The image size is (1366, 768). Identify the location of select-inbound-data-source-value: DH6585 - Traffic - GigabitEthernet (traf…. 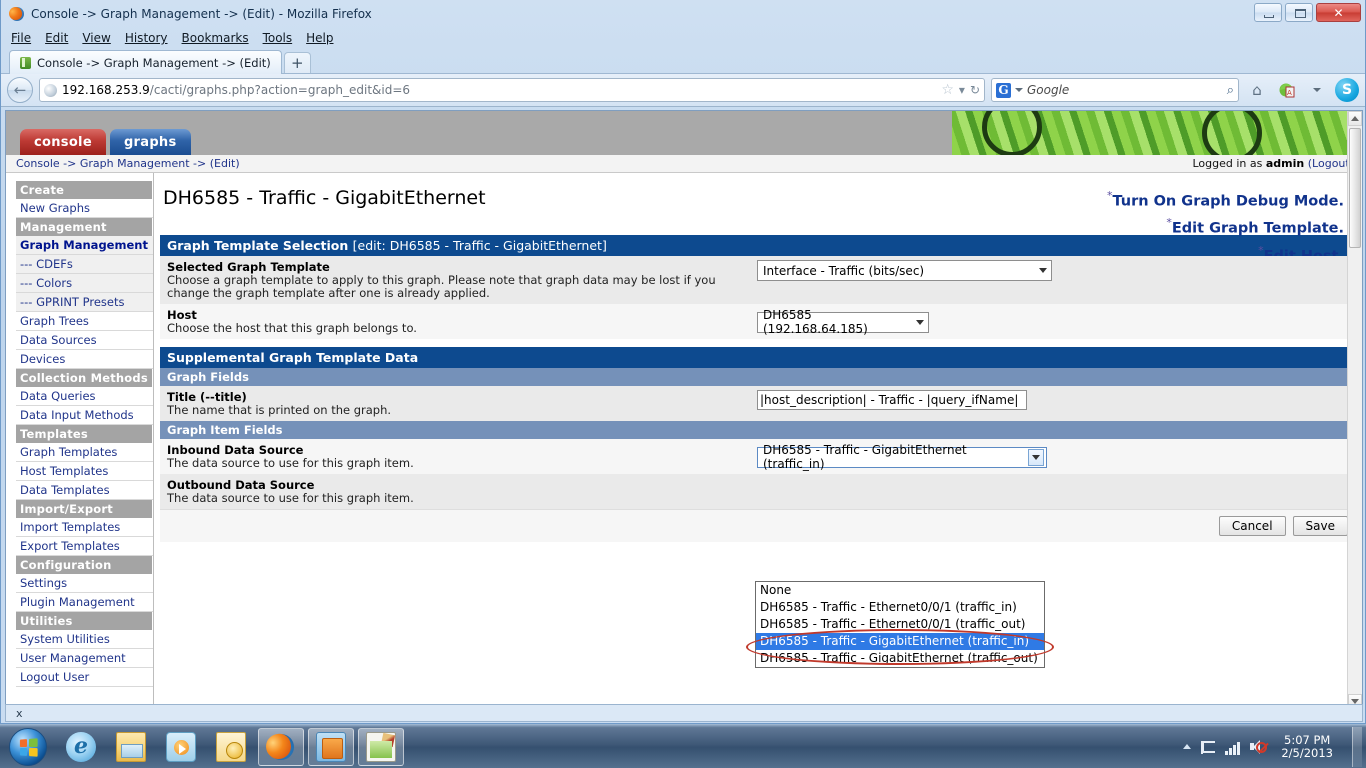
(865, 457).